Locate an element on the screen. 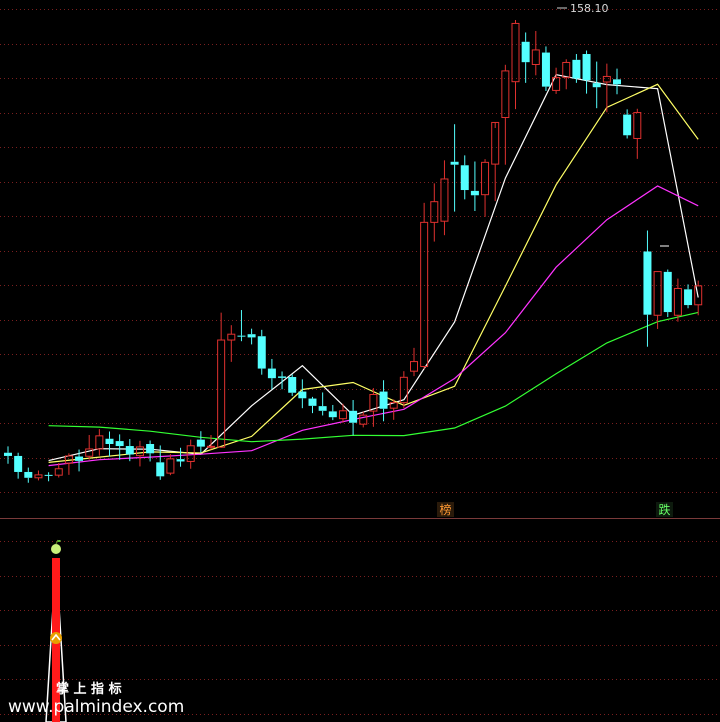 This screenshot has height=722, width=720. marker-badge-1: 榜 is located at coordinates (445, 509).